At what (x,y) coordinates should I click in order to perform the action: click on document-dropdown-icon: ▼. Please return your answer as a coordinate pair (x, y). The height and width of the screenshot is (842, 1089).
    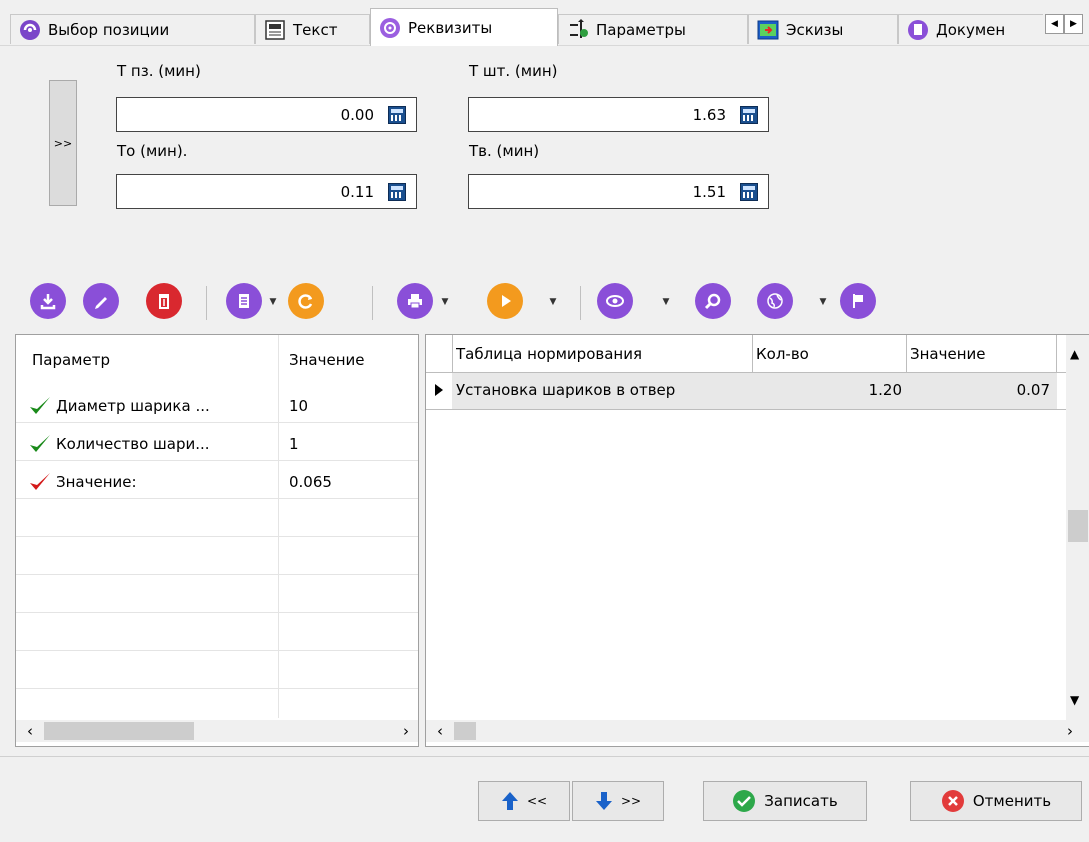
    Looking at the image, I should click on (273, 302).